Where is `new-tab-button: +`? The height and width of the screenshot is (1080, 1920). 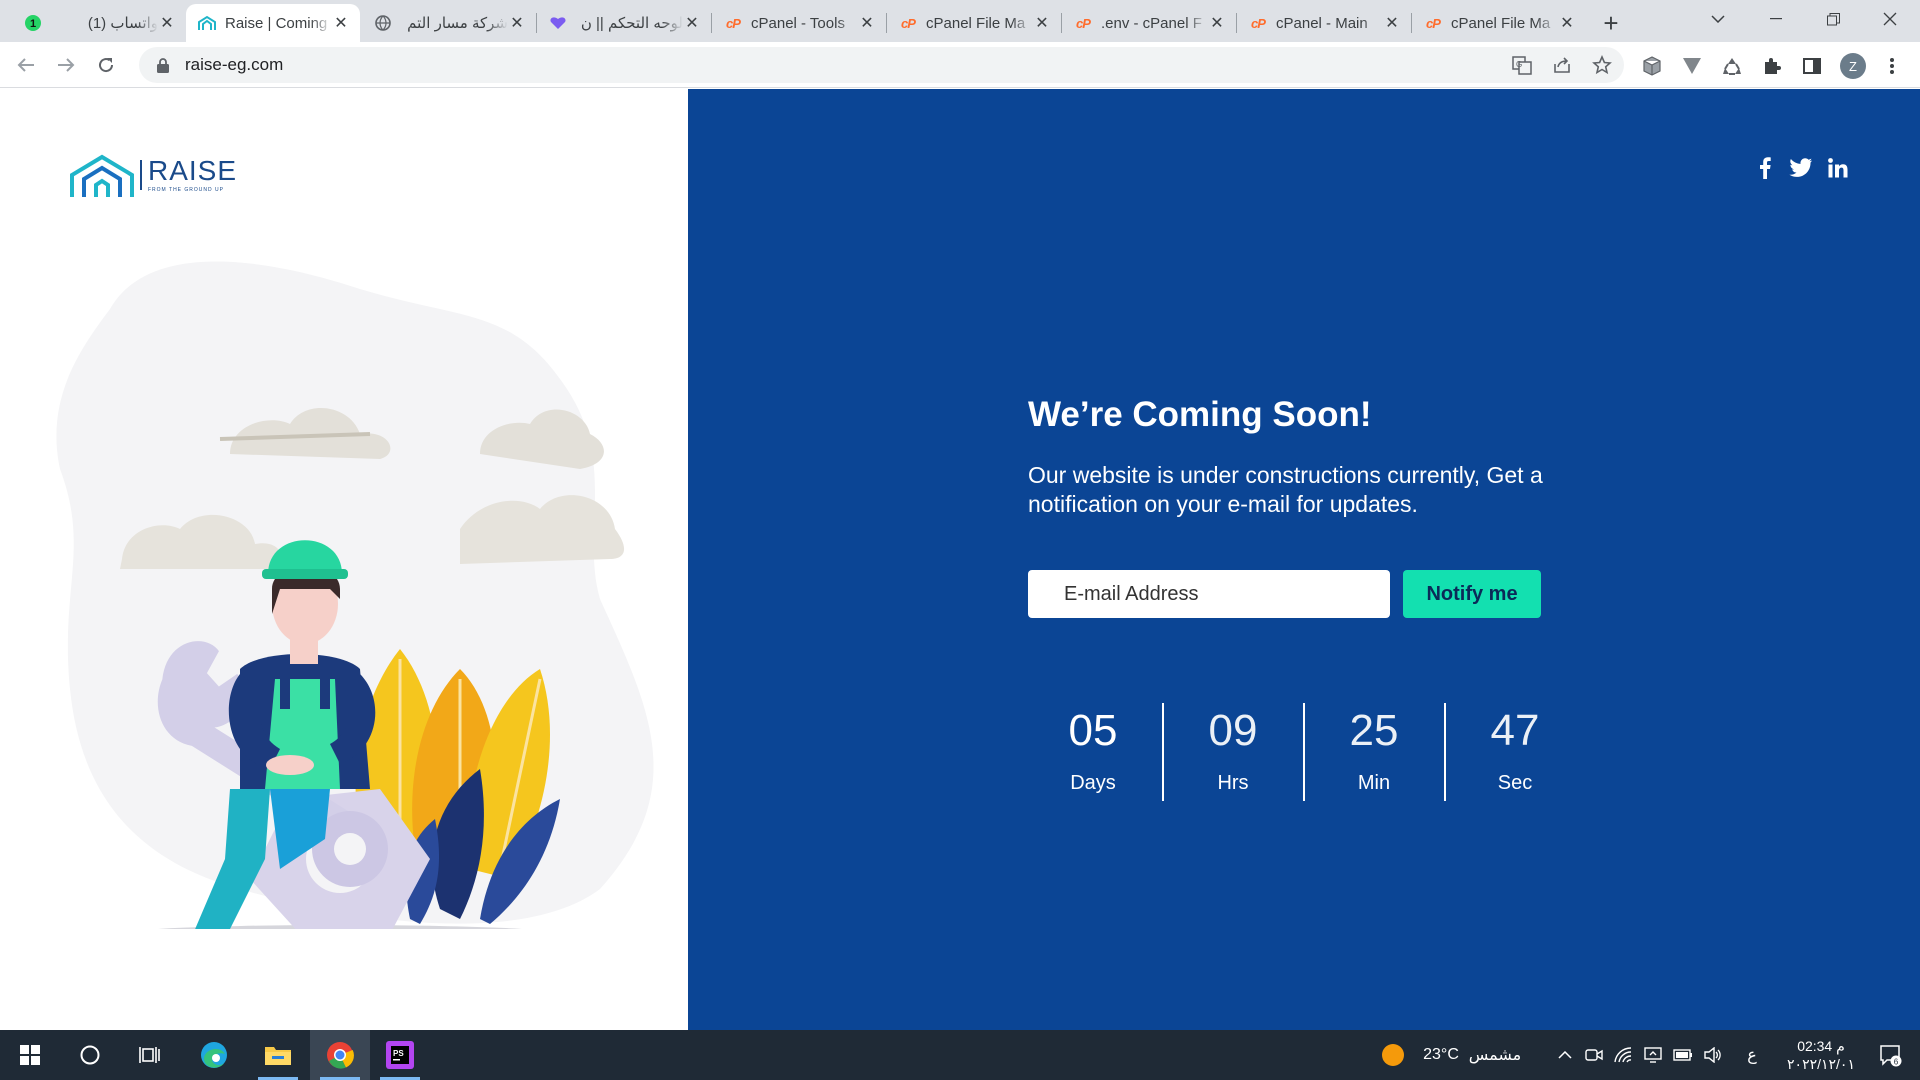
new-tab-button: + is located at coordinates (1611, 23).